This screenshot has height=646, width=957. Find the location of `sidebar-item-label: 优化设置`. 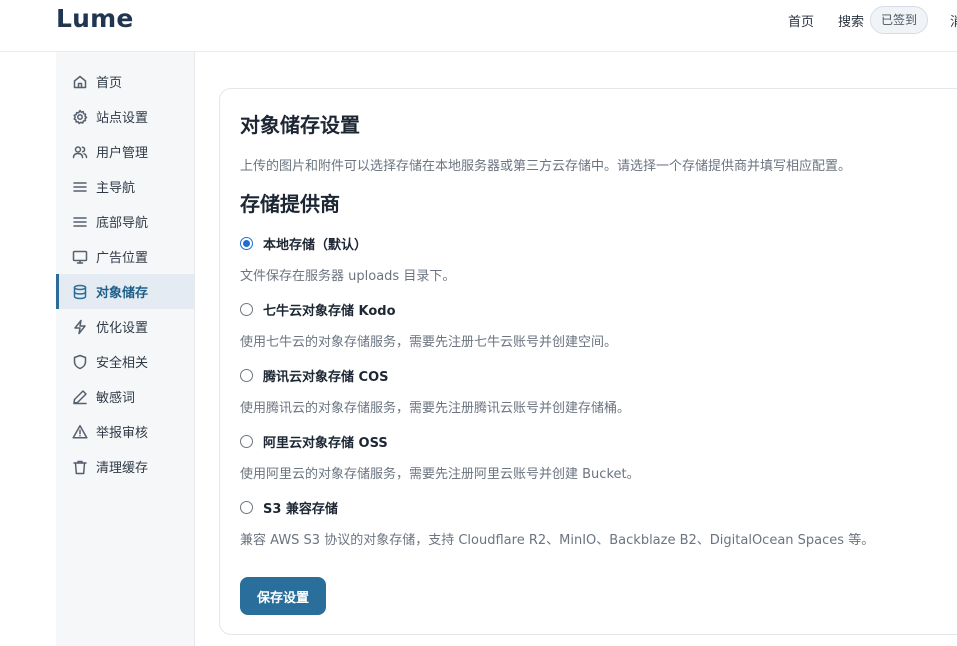

sidebar-item-label: 优化设置 is located at coordinates (122, 328).